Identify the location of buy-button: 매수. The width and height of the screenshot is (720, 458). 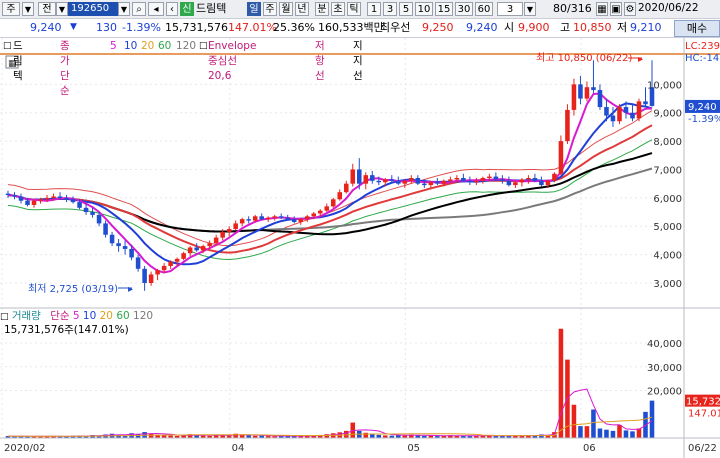
(697, 28).